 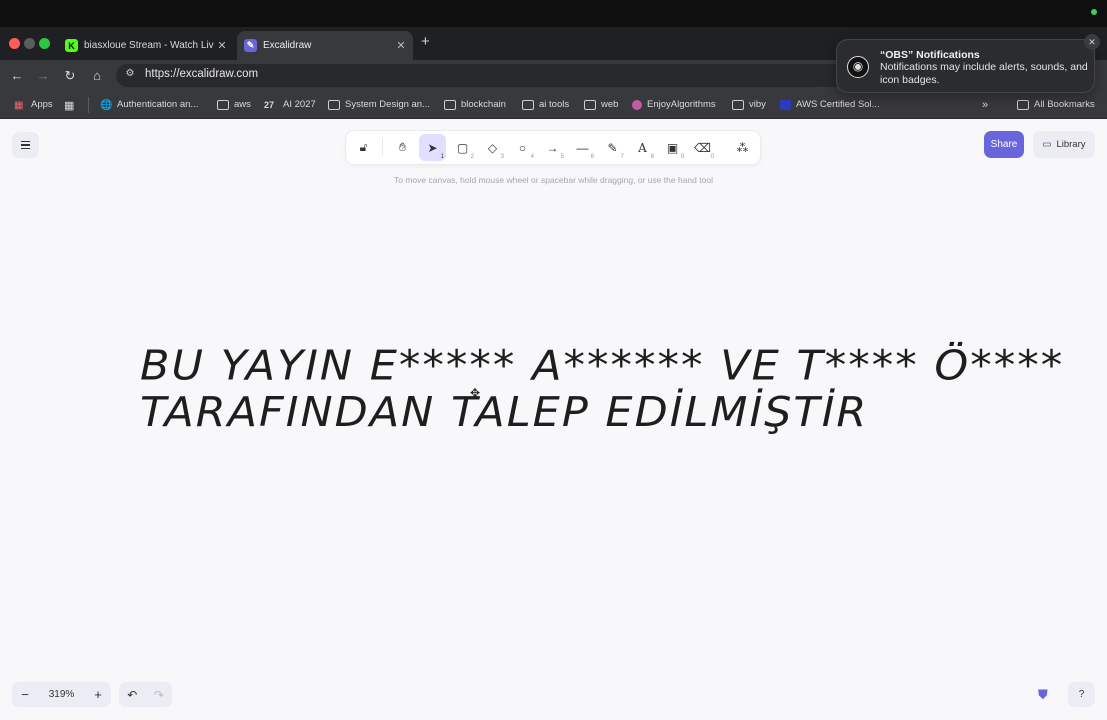 I want to click on 27-icon: 27, so click(x=269, y=104).